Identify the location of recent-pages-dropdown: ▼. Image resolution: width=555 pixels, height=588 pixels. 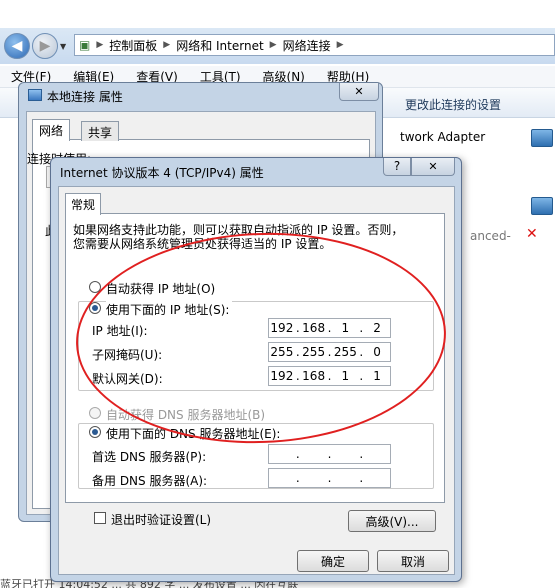
(63, 46).